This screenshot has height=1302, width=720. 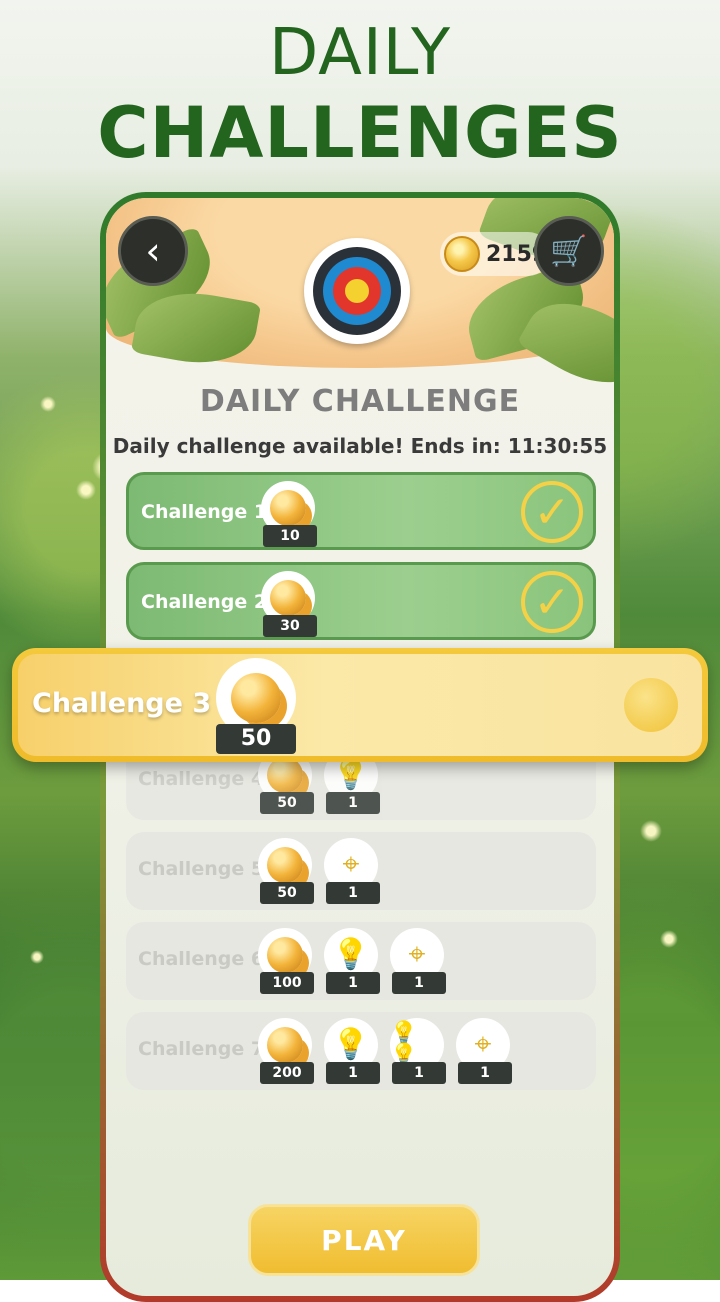 I want to click on reward-amount: 10, so click(x=290, y=536).